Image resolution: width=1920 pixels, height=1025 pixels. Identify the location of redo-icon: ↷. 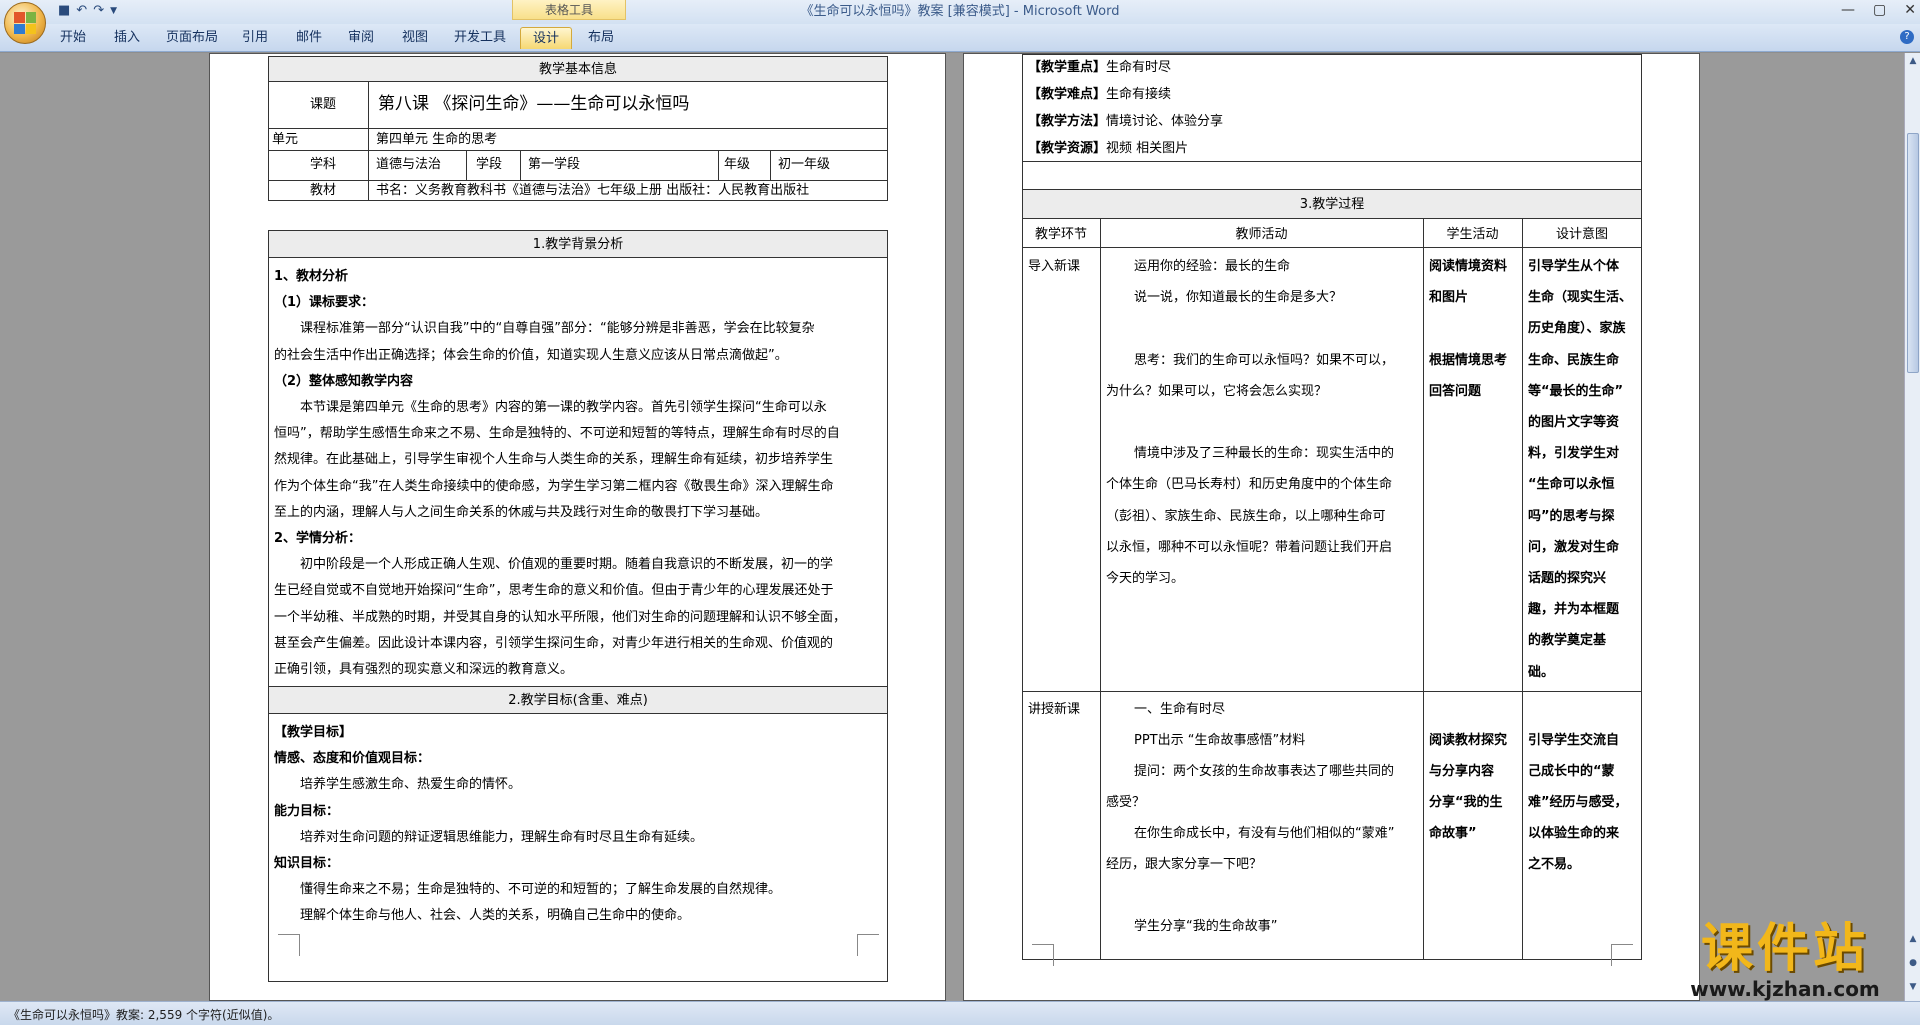
(98, 10).